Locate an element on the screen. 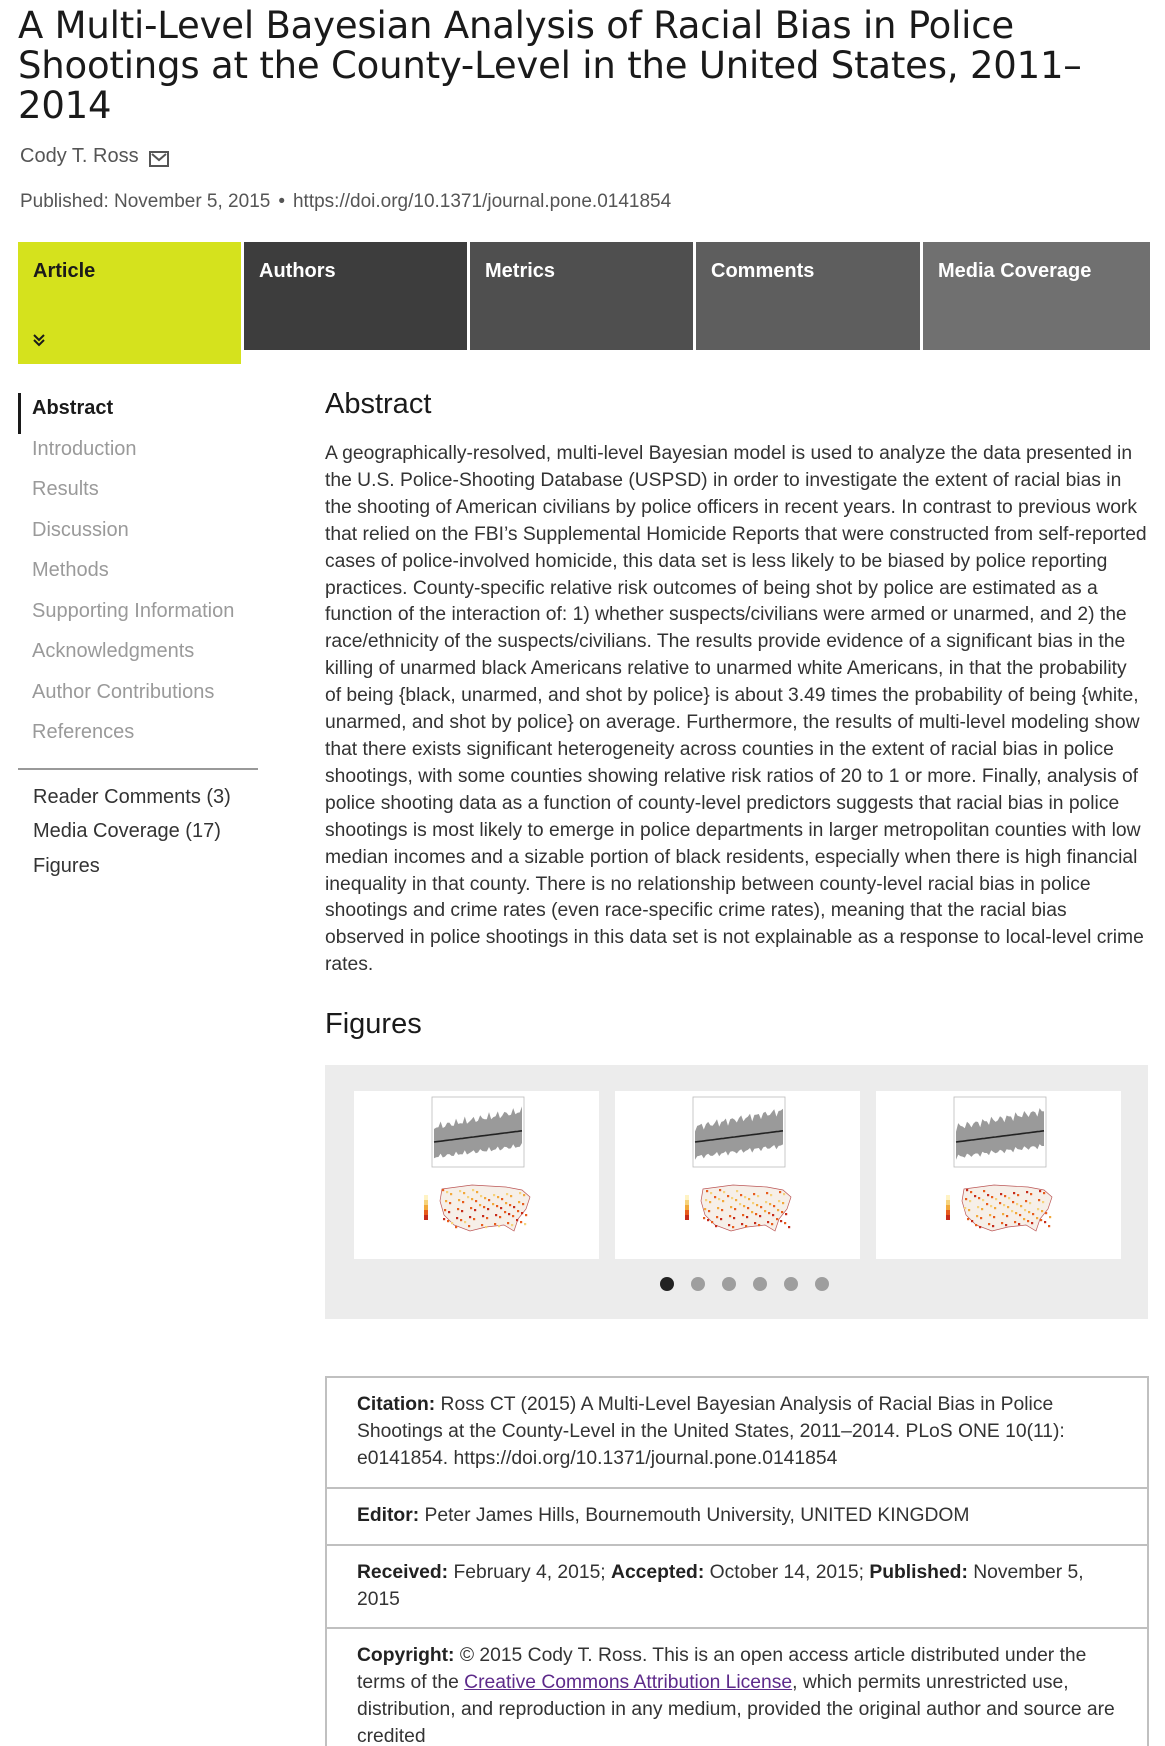  figures-carousel is located at coordinates (736, 1192).